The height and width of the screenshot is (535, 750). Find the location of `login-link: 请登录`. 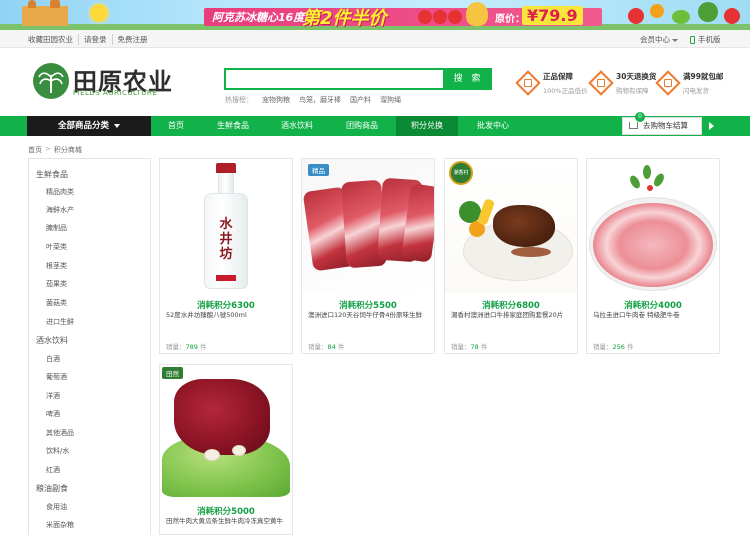

login-link: 请登录 is located at coordinates (95, 39).